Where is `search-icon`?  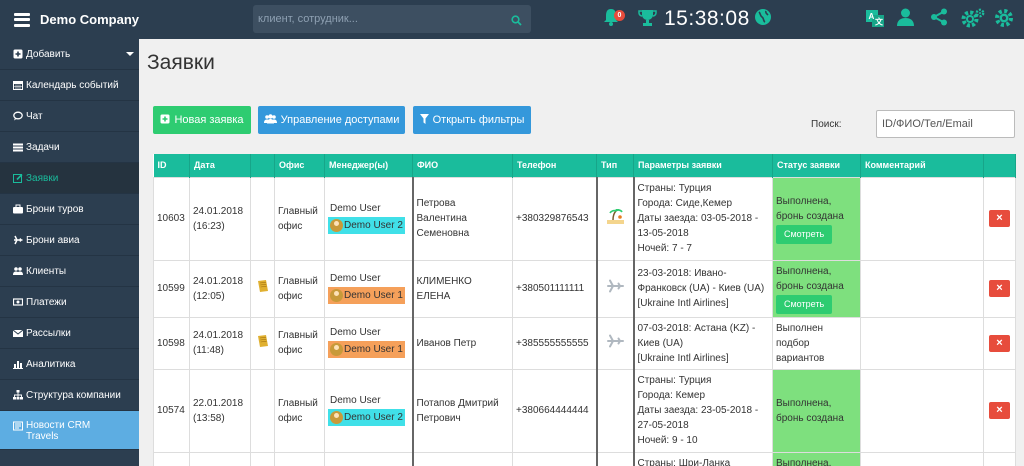 search-icon is located at coordinates (516, 22).